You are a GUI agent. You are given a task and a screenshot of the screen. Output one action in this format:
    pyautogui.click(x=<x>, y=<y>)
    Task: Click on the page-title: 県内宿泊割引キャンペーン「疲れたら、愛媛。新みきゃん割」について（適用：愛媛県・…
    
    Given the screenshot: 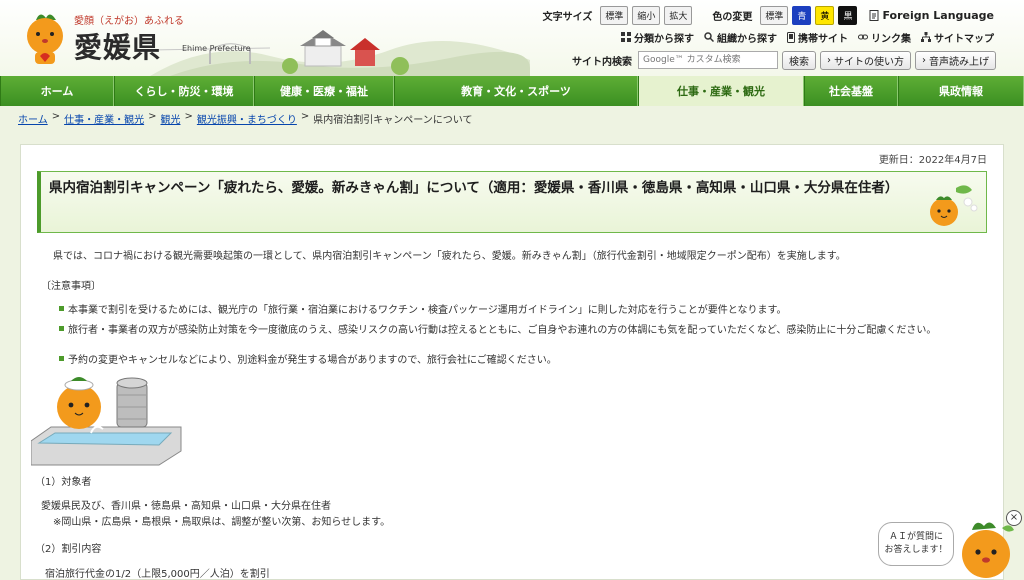 What is the action you would take?
    pyautogui.click(x=474, y=188)
    